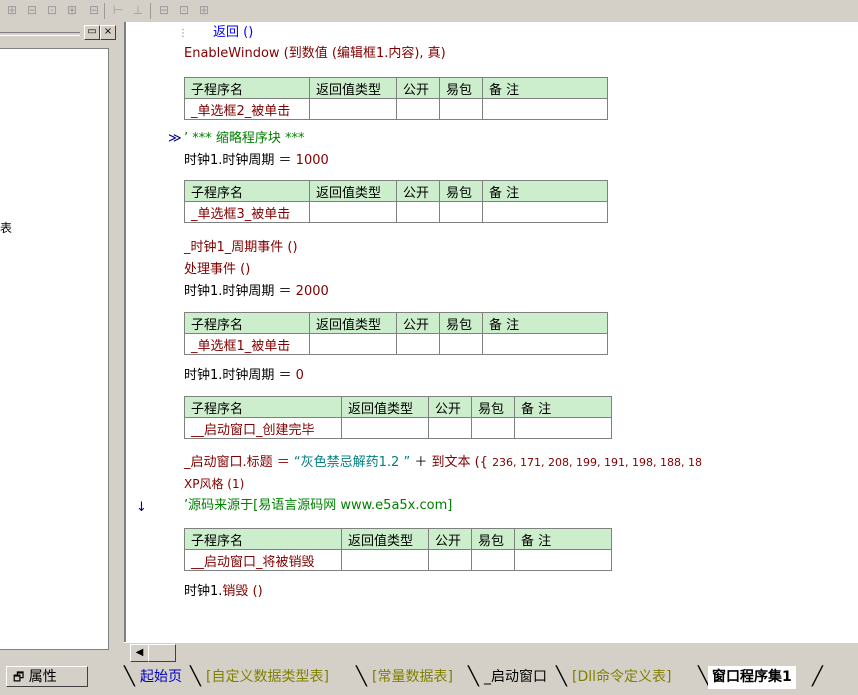 The image size is (858, 695). What do you see at coordinates (138, 10) in the screenshot?
I see `same-height-icon: ⊥` at bounding box center [138, 10].